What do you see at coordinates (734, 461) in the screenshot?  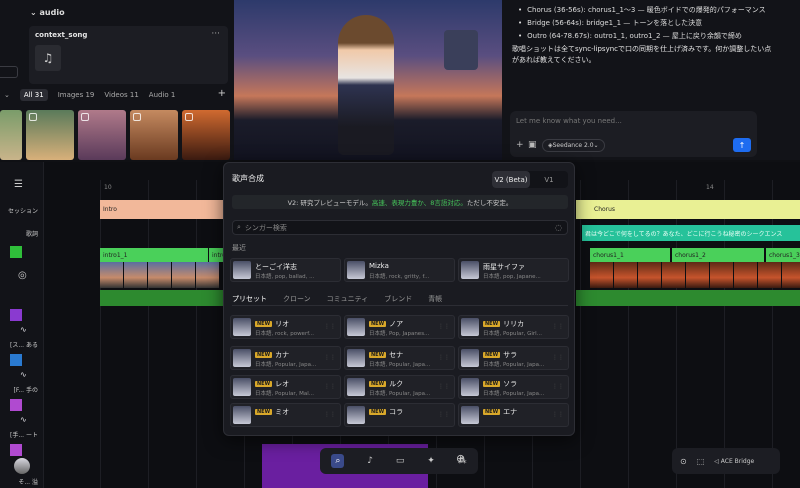 I see `ace-bridge-button: ◁ ACE Bridge` at bounding box center [734, 461].